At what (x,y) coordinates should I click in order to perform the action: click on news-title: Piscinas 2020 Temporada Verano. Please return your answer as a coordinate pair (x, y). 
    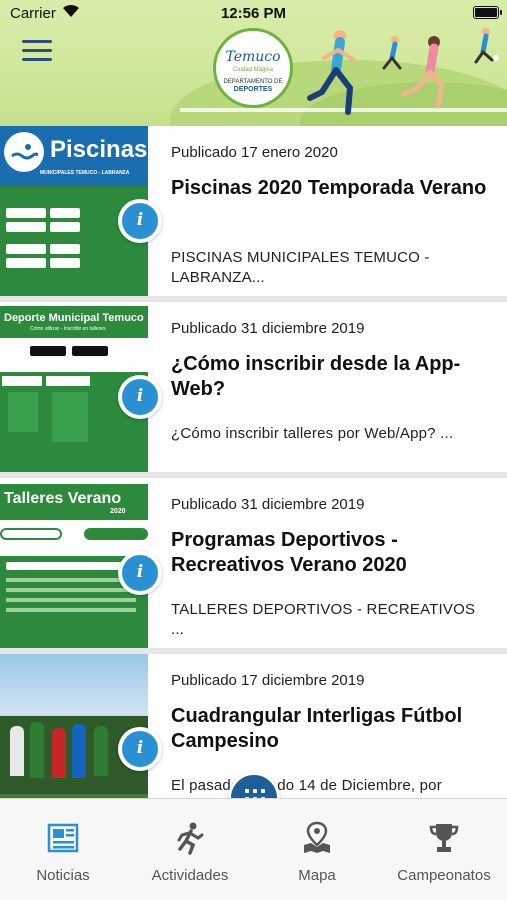
    Looking at the image, I should click on (331, 188).